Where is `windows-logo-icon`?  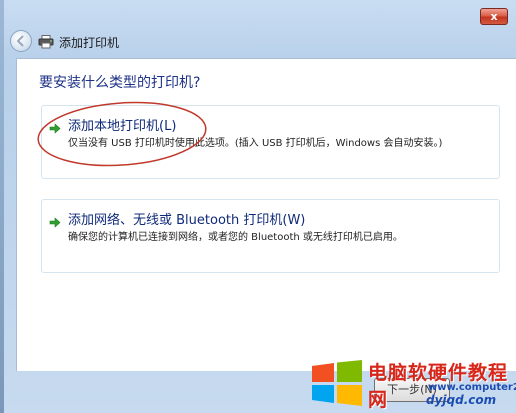
windows-logo-icon is located at coordinates (337, 385).